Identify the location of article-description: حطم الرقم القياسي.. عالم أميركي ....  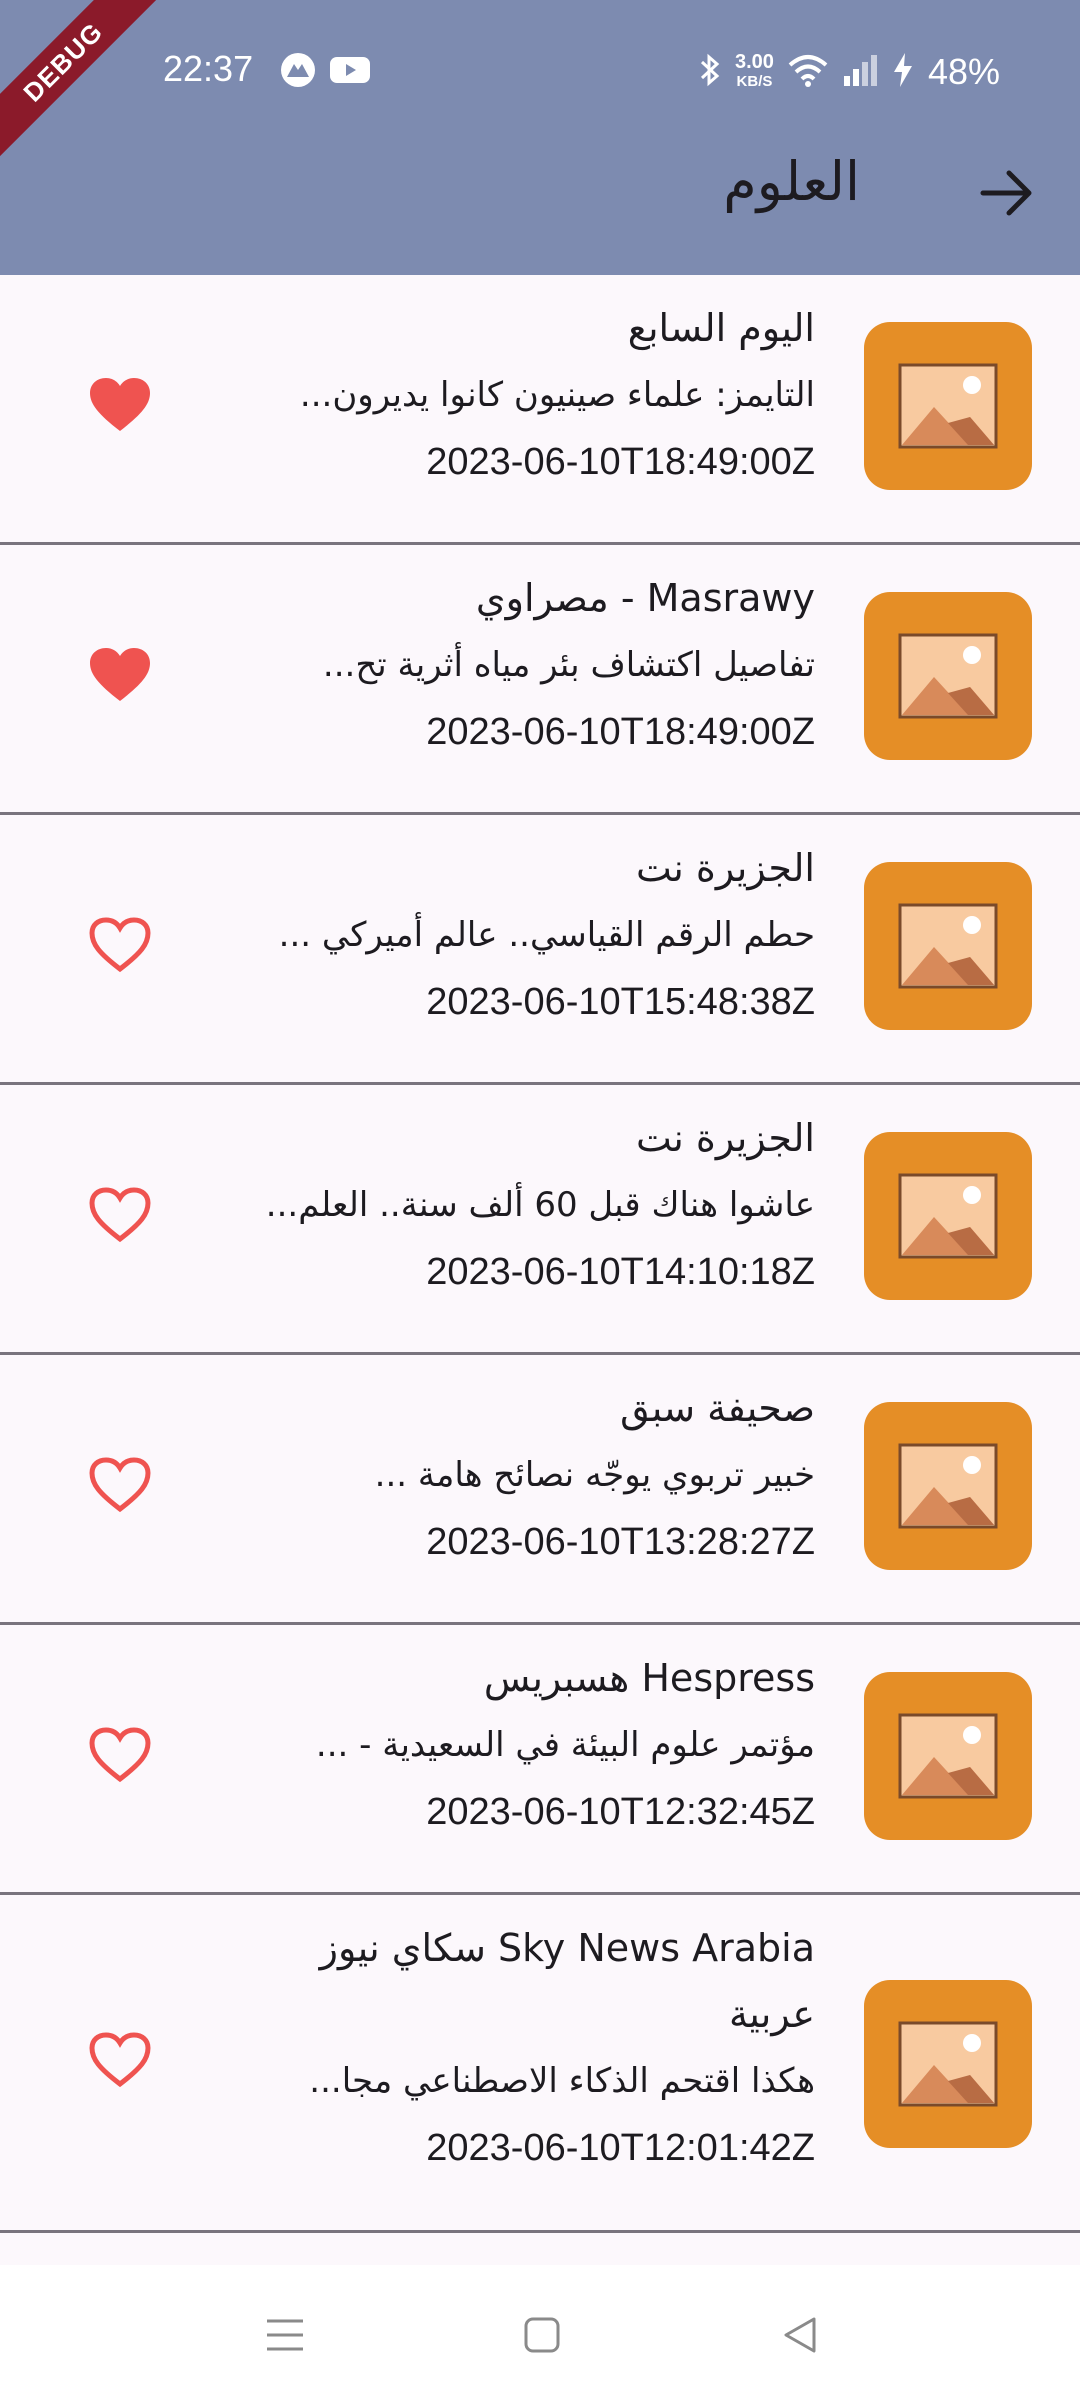
(546, 935).